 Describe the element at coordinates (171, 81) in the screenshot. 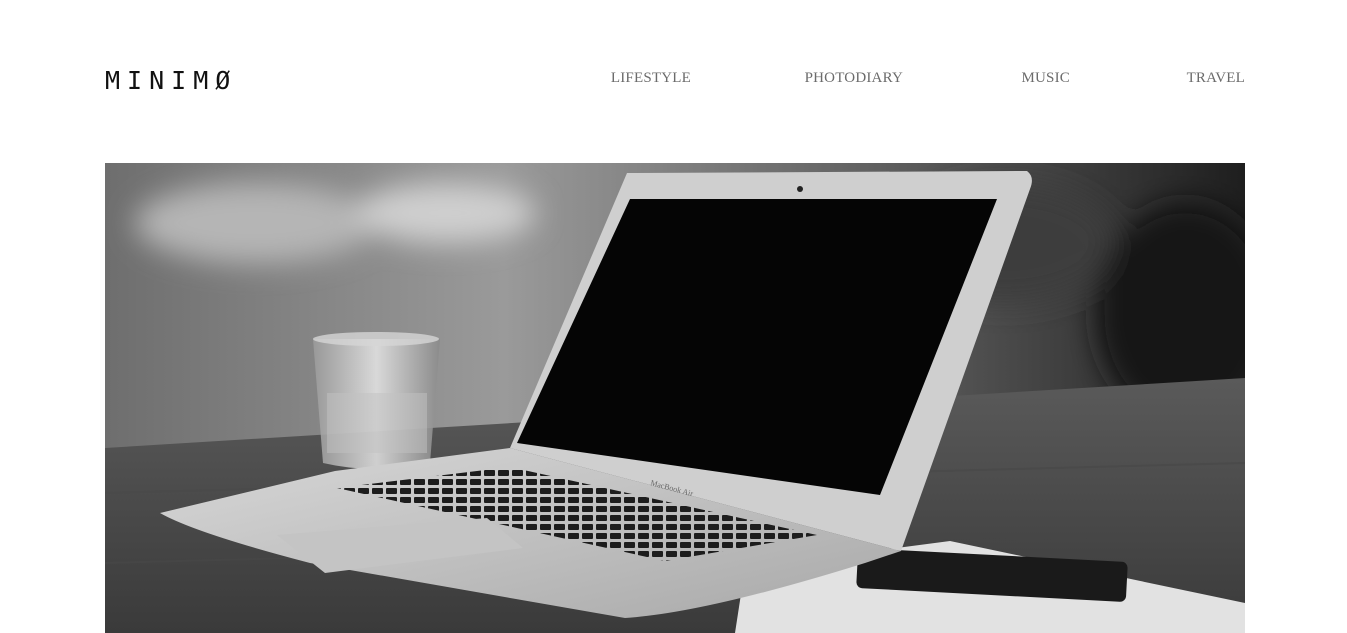

I see `site-logo: MINIMØ` at that location.